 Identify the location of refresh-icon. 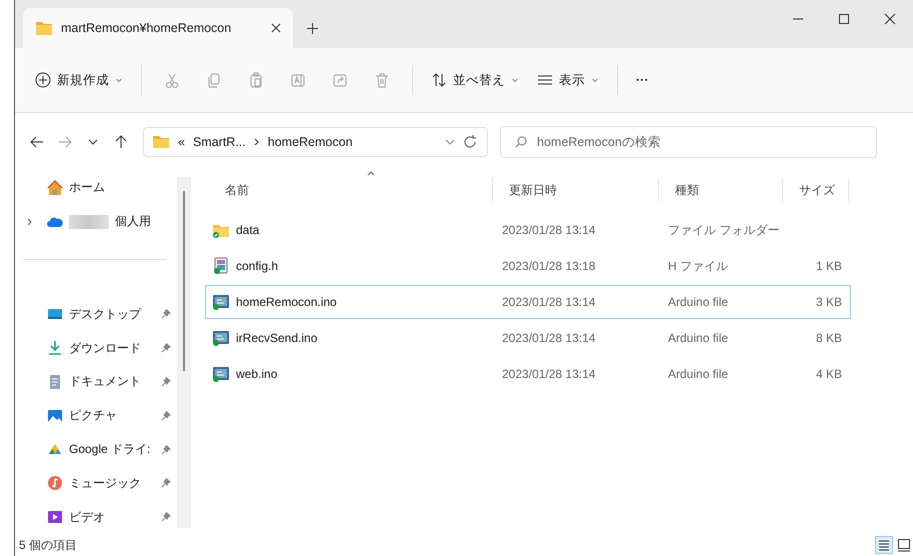
(470, 142).